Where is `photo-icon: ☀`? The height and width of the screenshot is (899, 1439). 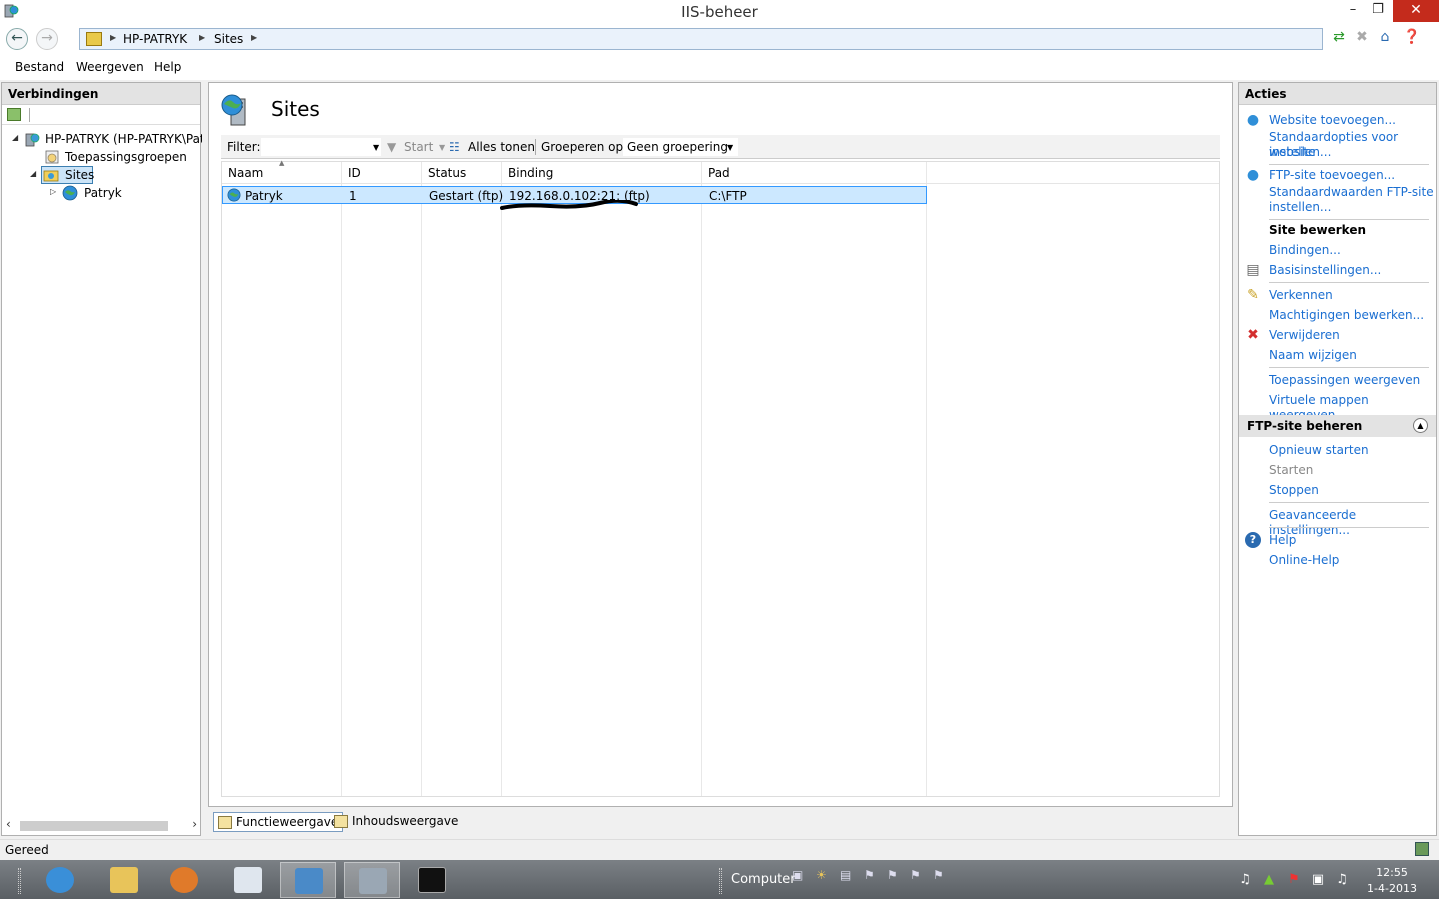 photo-icon: ☀ is located at coordinates (823, 875).